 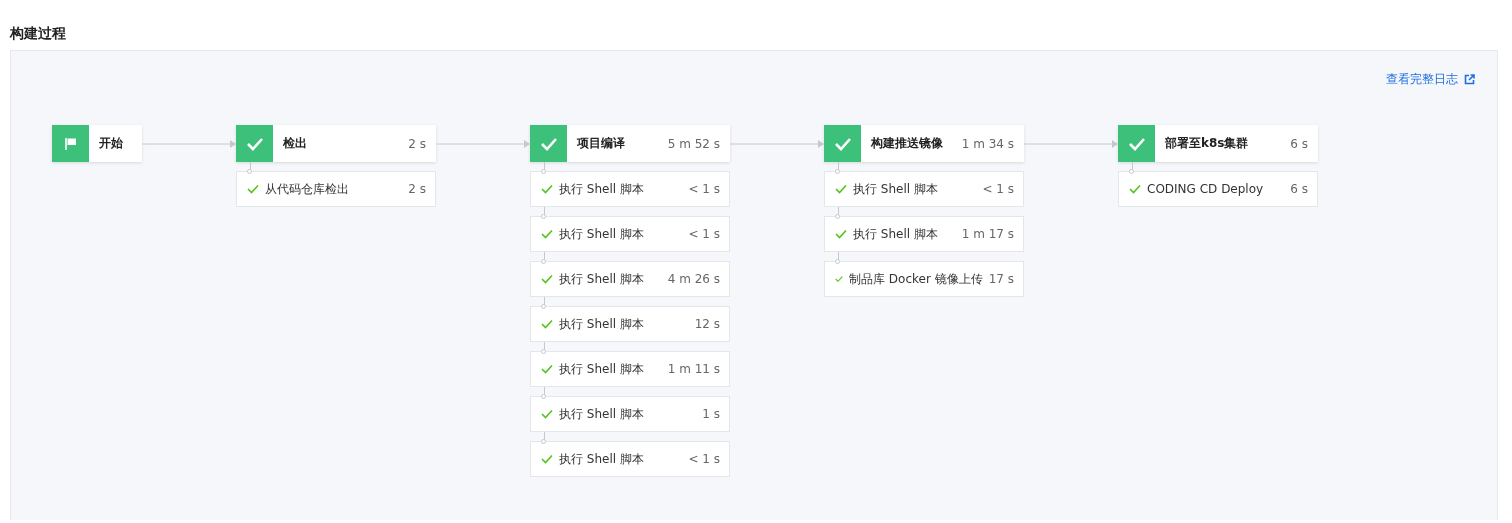 What do you see at coordinates (924, 279) in the screenshot?
I see `step-item: 制品库 Docker 镜像上传 17 s` at bounding box center [924, 279].